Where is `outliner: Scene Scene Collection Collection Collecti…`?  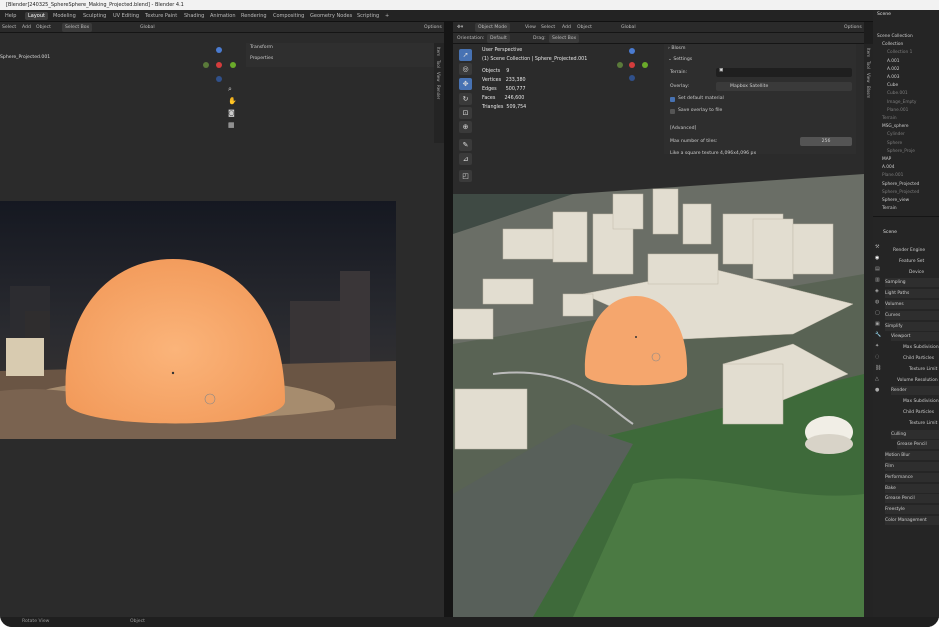 outliner: Scene Scene Collection Collection Collecti… is located at coordinates (906, 318).